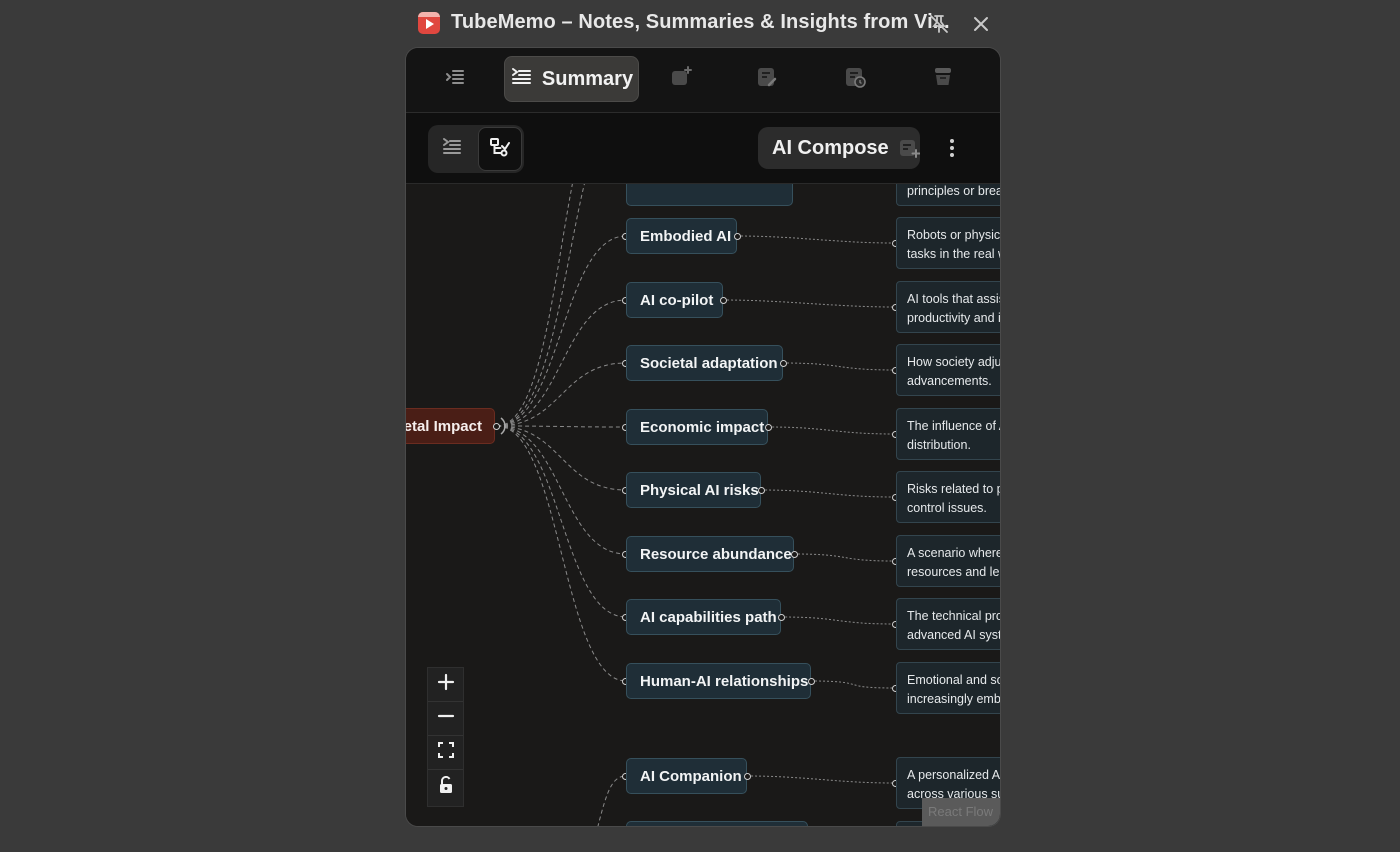 The image size is (1400, 852). I want to click on react-flow-attribution: React Flow, so click(961, 812).